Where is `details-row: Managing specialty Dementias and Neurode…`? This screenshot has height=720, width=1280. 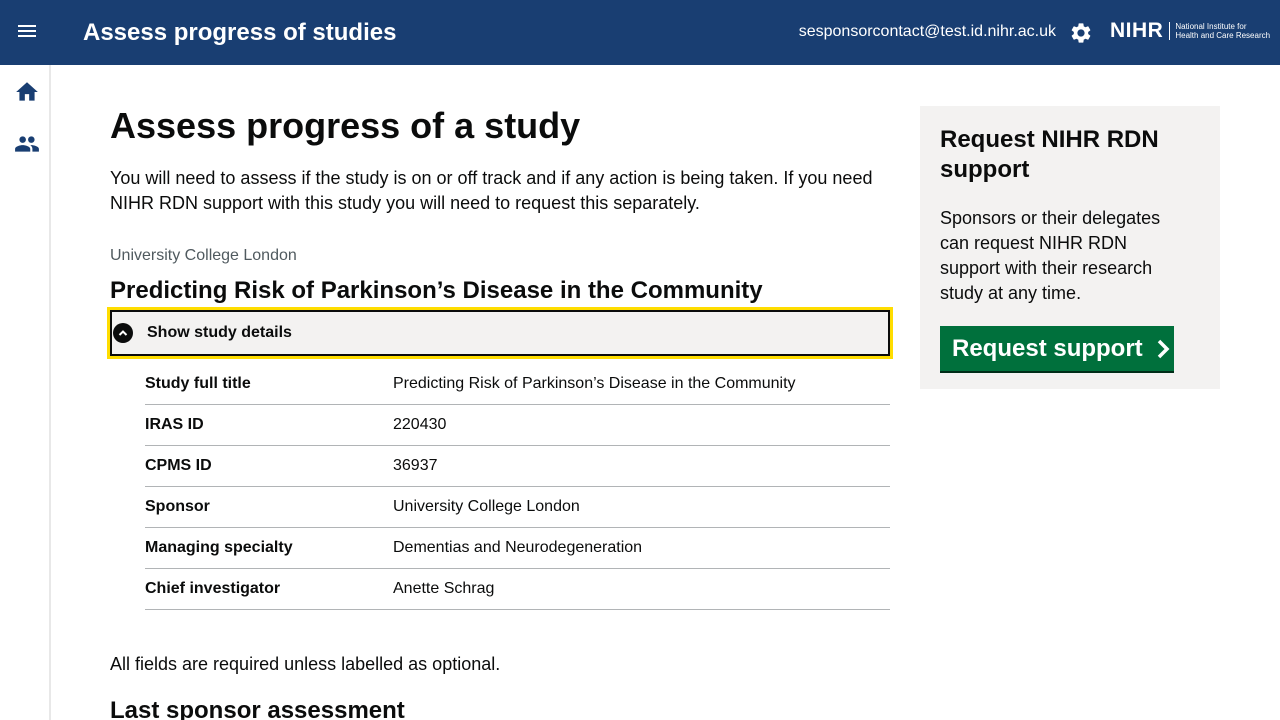
details-row: Managing specialty Dementias and Neurode… is located at coordinates (517, 548).